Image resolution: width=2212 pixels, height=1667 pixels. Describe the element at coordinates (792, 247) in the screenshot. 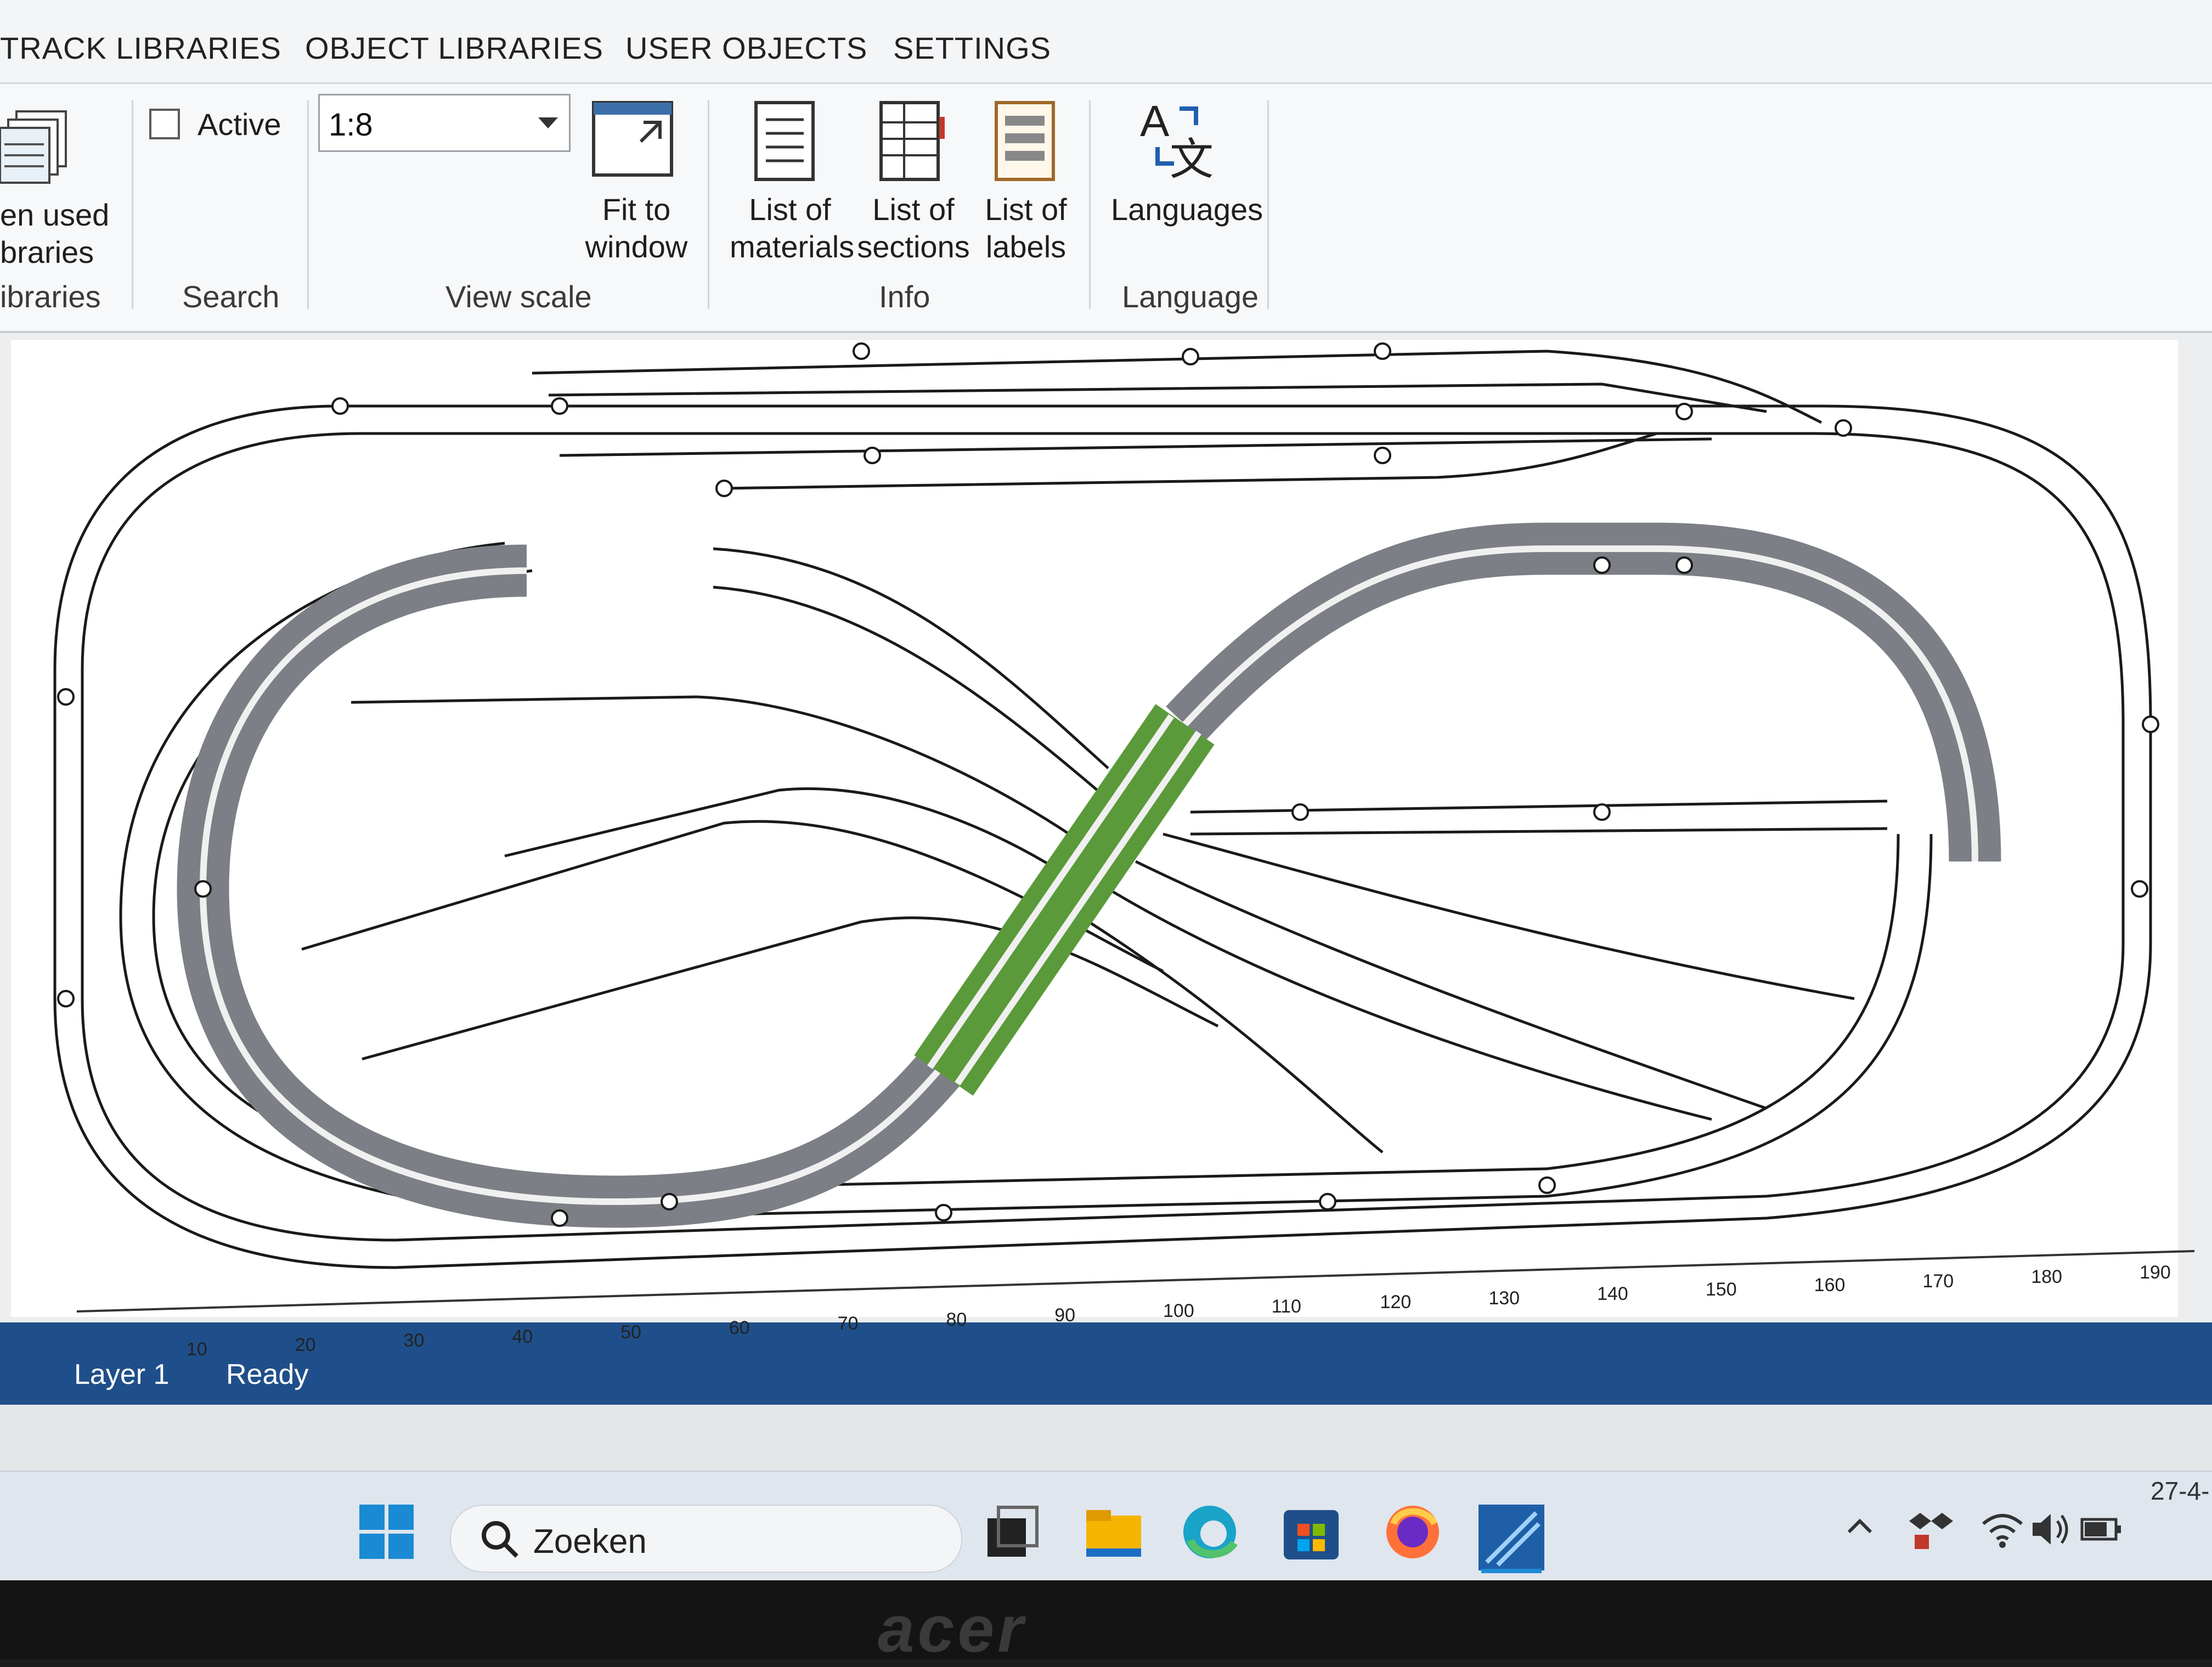

I see `list-of-materials-label-2: materials` at that location.